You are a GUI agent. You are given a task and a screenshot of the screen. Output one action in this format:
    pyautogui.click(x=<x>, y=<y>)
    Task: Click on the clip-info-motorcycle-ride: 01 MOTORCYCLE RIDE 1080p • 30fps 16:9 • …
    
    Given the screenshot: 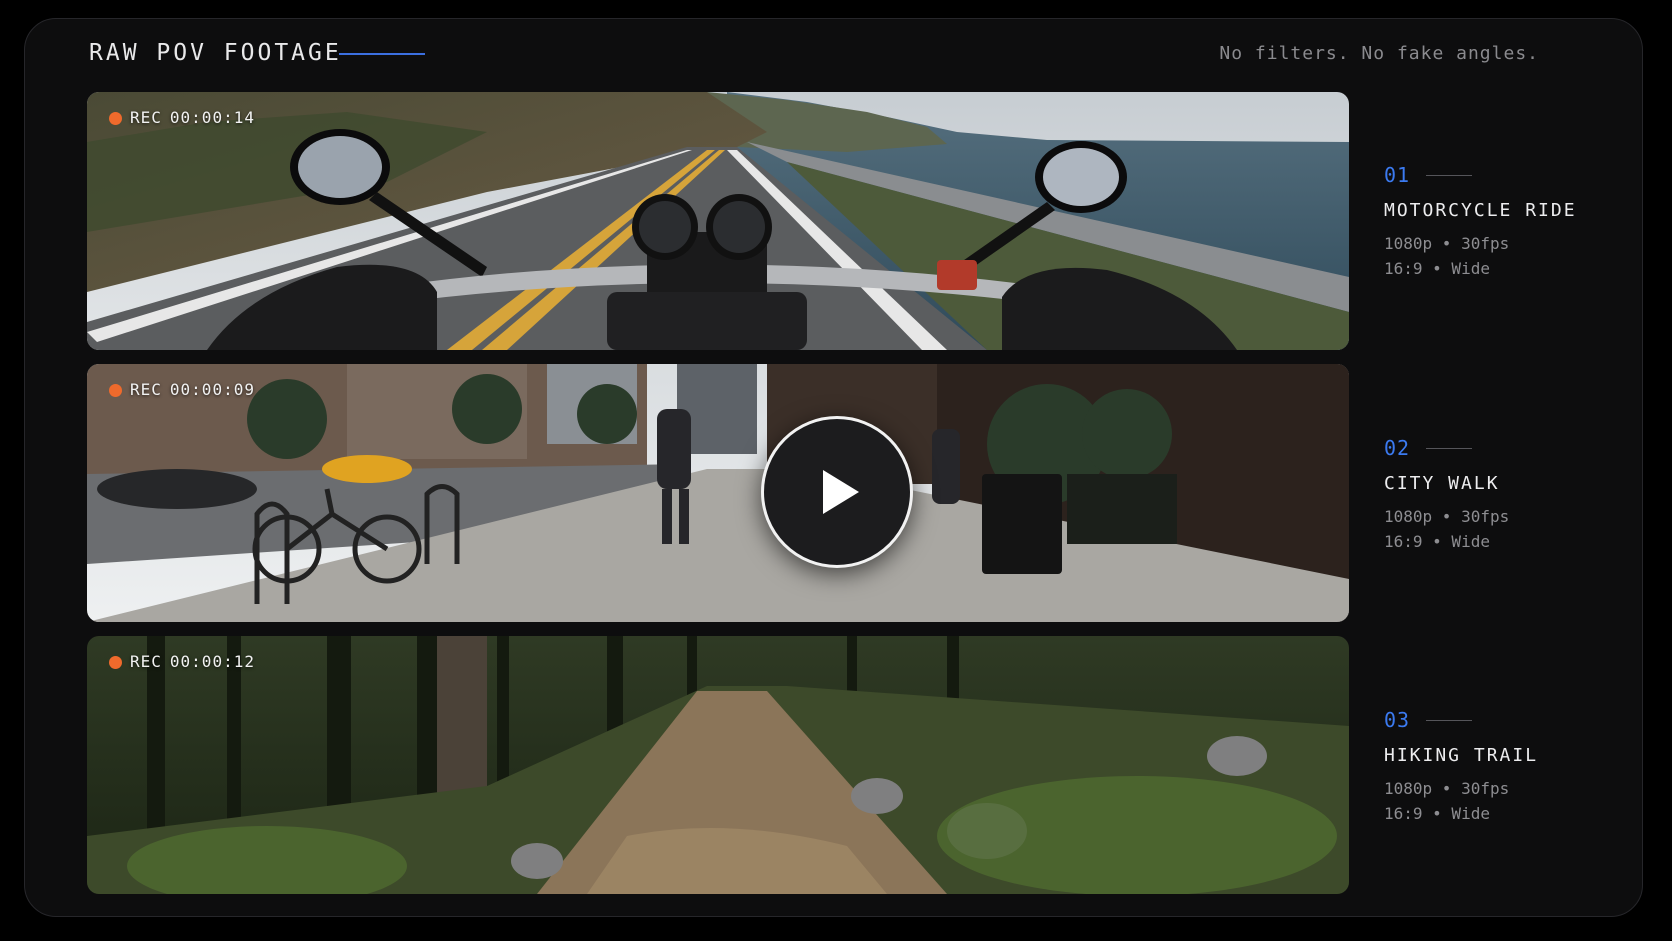 What is the action you would take?
    pyautogui.click(x=1504, y=222)
    